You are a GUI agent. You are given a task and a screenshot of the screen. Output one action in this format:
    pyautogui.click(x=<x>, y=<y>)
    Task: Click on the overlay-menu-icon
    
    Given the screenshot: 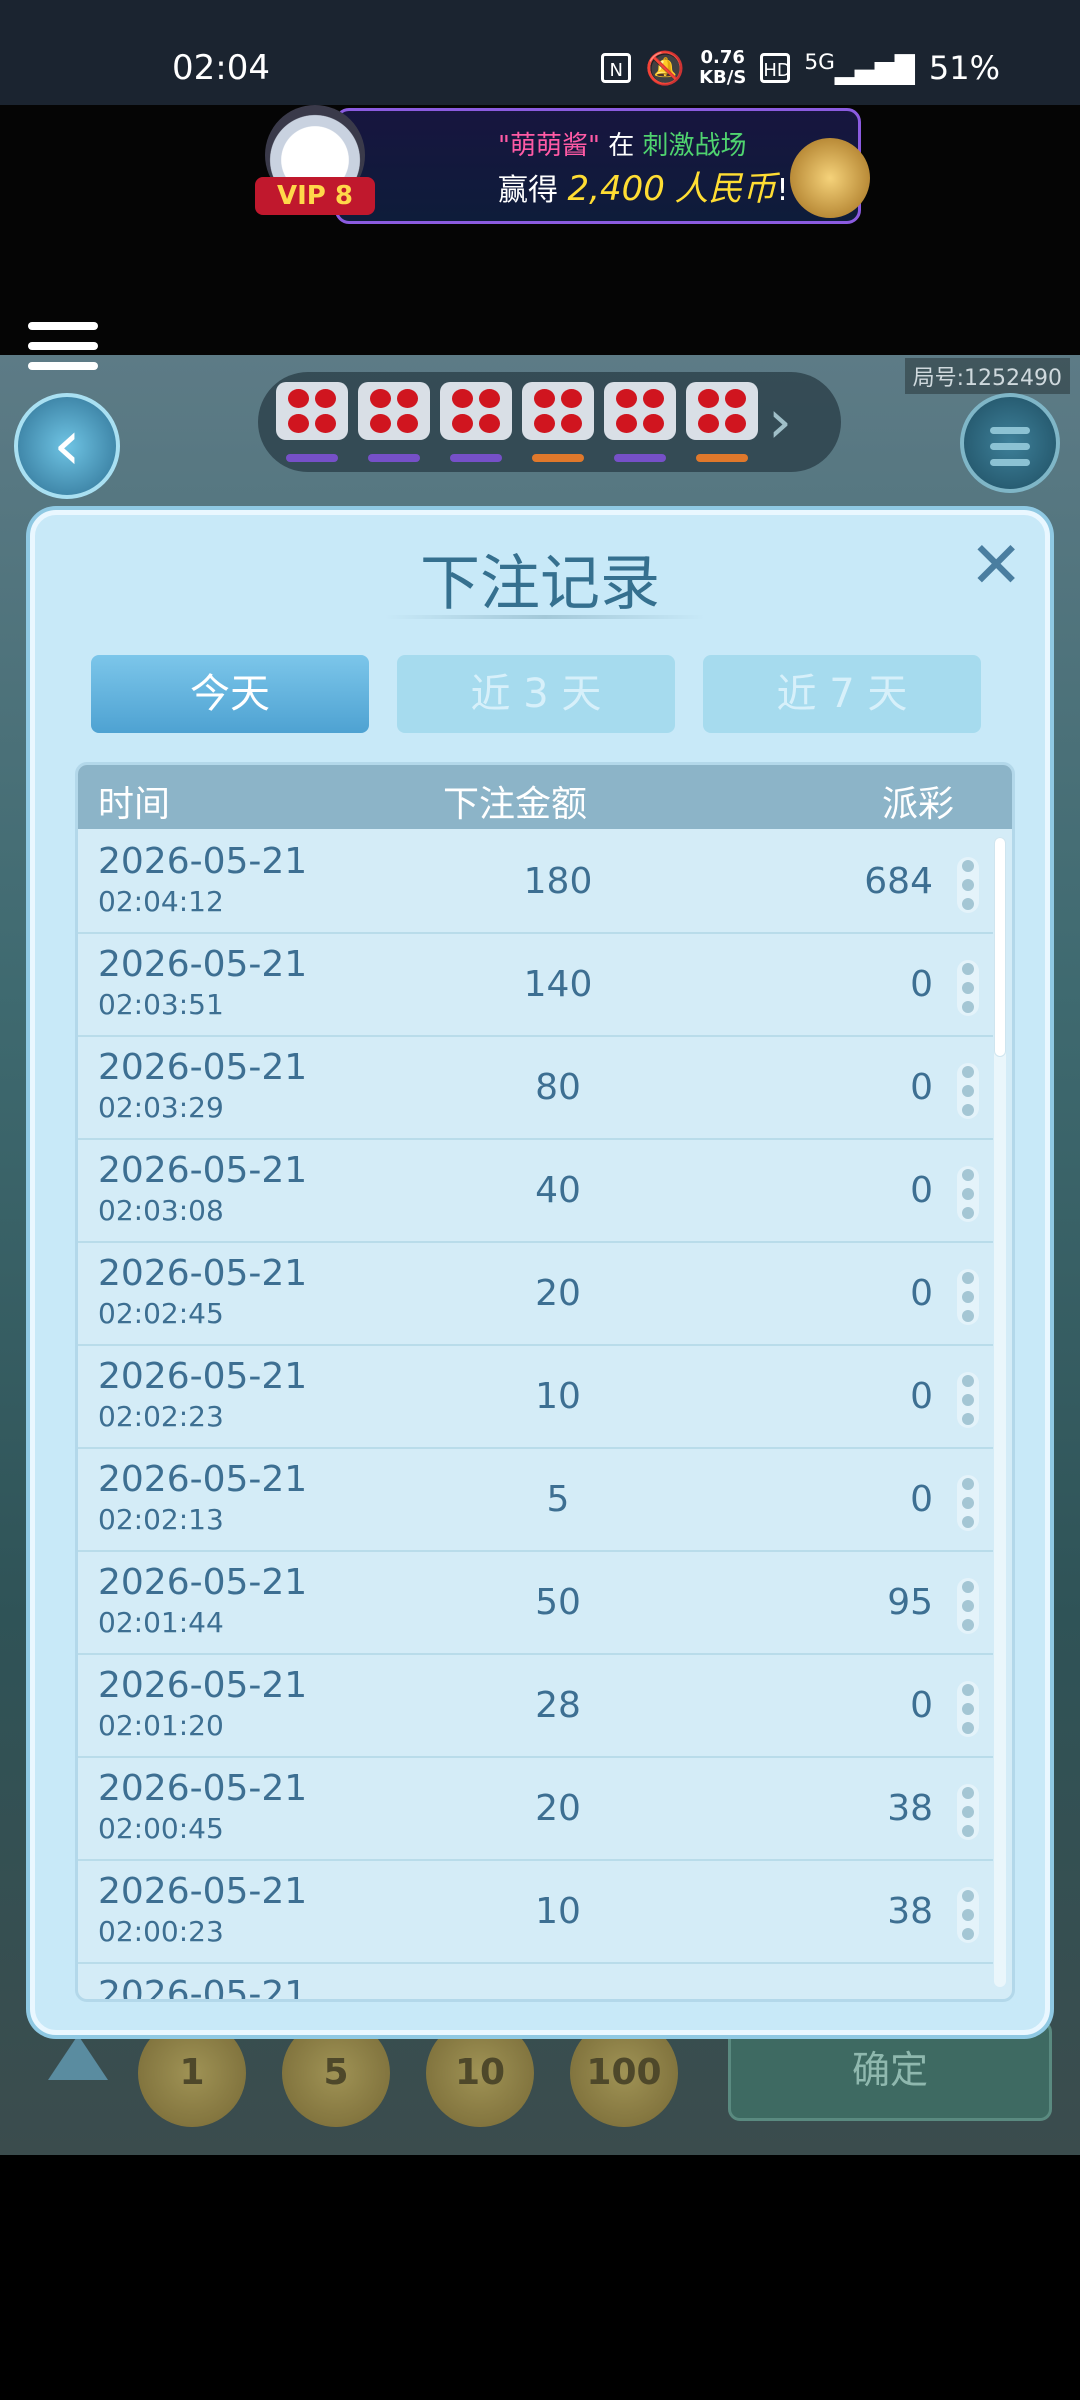 What is the action you would take?
    pyautogui.click(x=63, y=349)
    